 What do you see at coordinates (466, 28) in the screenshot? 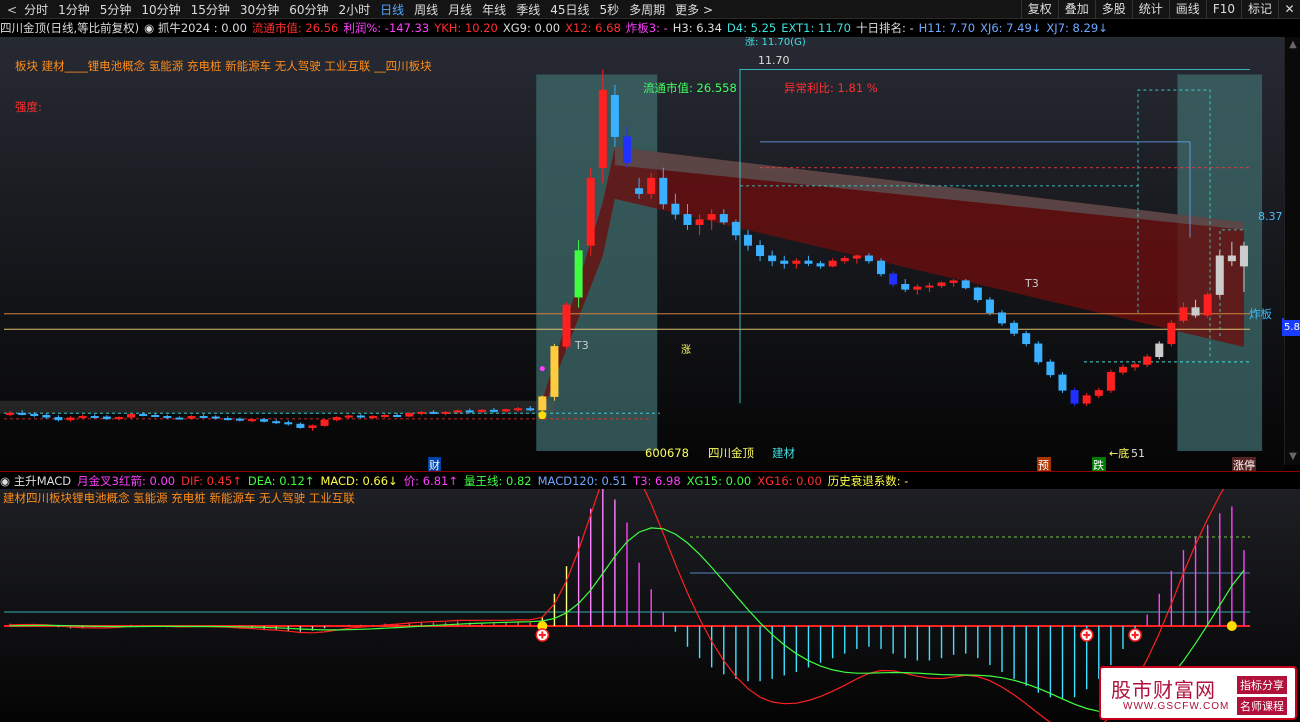
I see `indicator-value-4: YKH: 10.20` at bounding box center [466, 28].